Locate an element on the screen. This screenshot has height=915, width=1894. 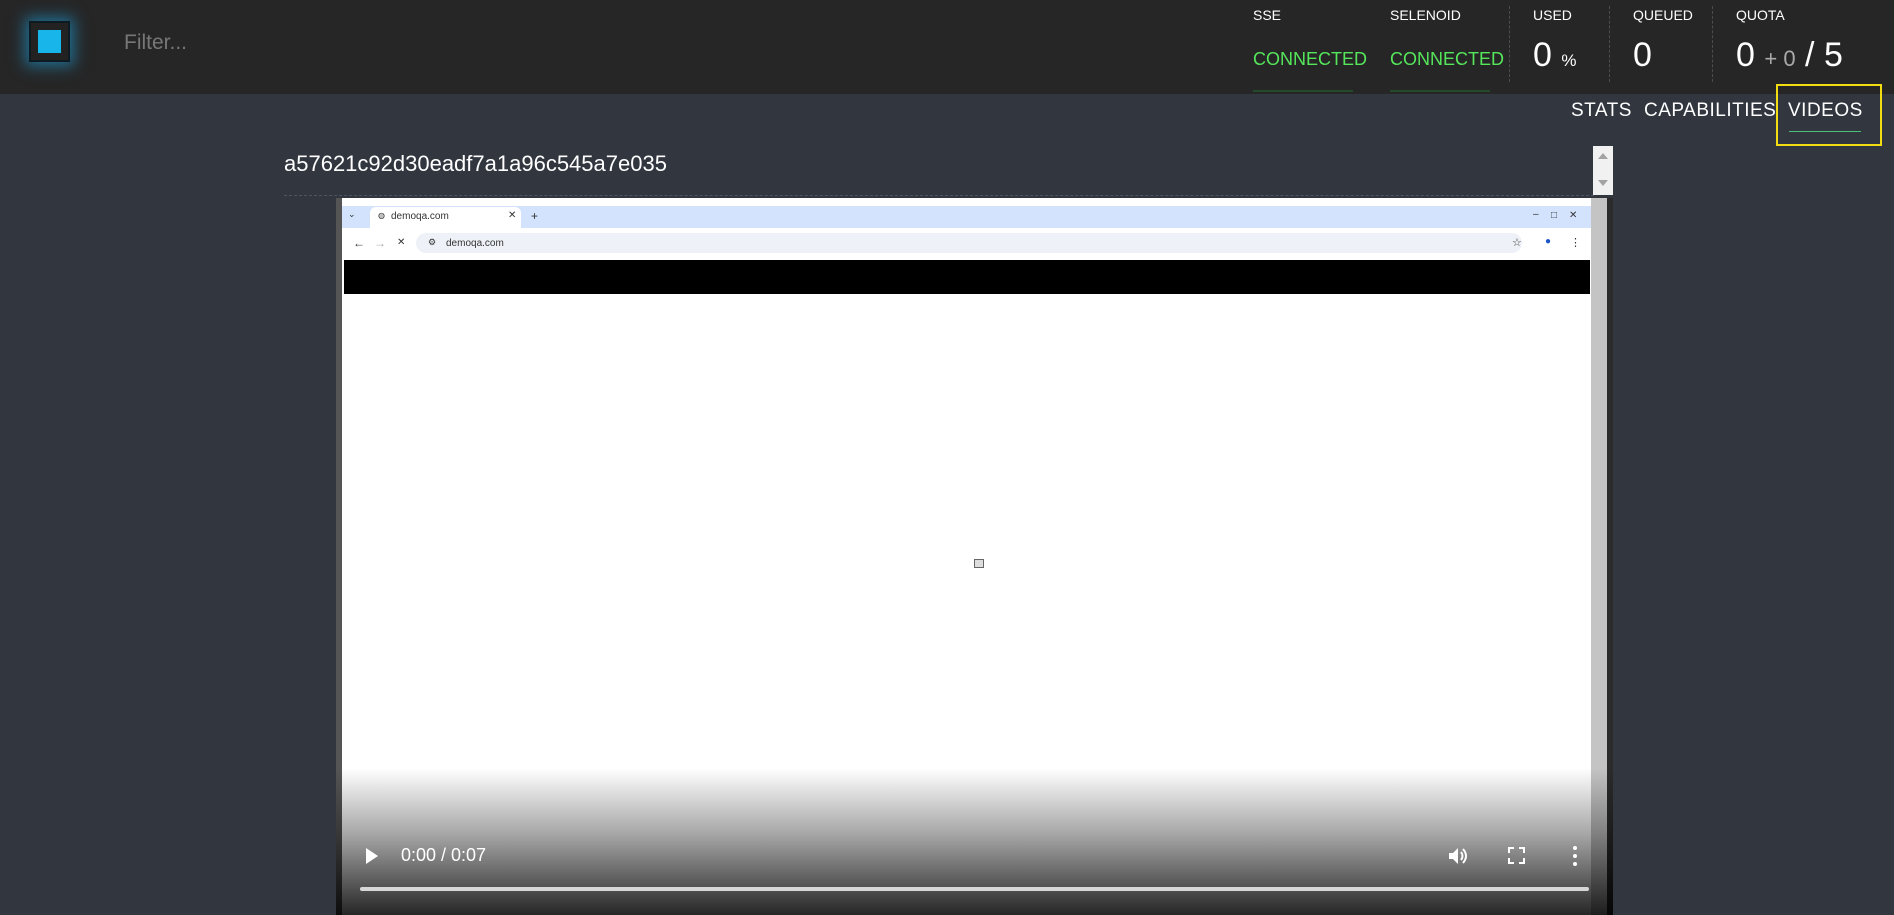
stat-quota-total: 5 is located at coordinates (1833, 55).